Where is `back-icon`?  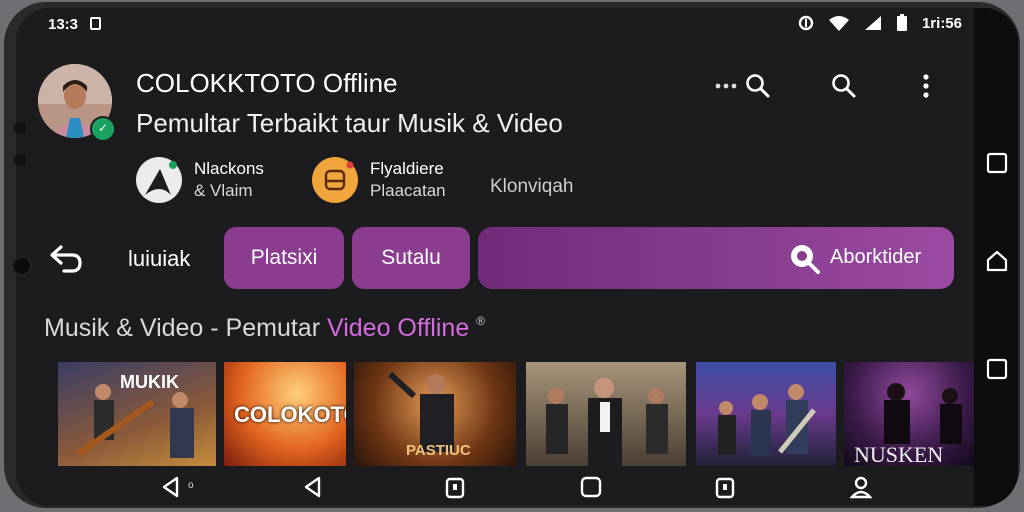
back-icon is located at coordinates (65, 260).